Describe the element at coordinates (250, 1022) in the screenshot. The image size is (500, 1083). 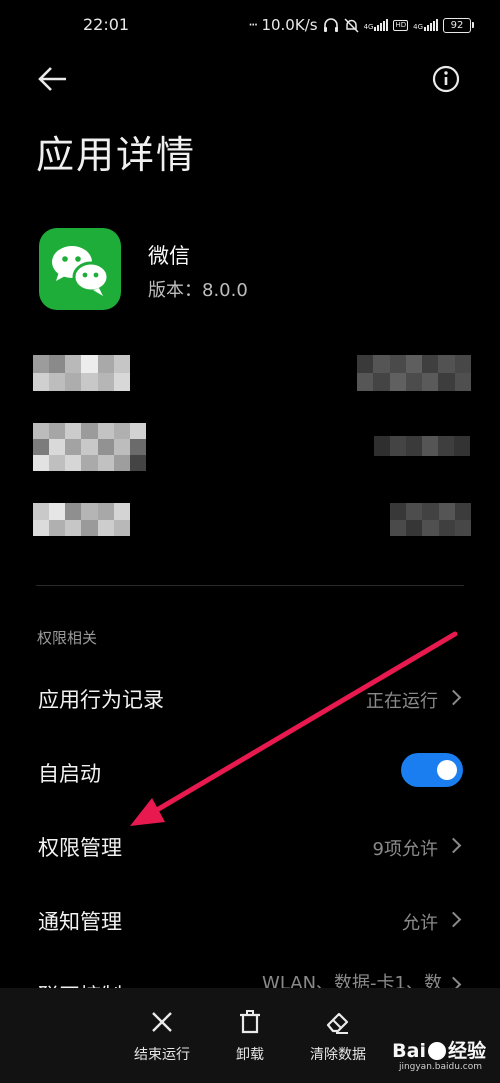
I see `trash-icon` at that location.